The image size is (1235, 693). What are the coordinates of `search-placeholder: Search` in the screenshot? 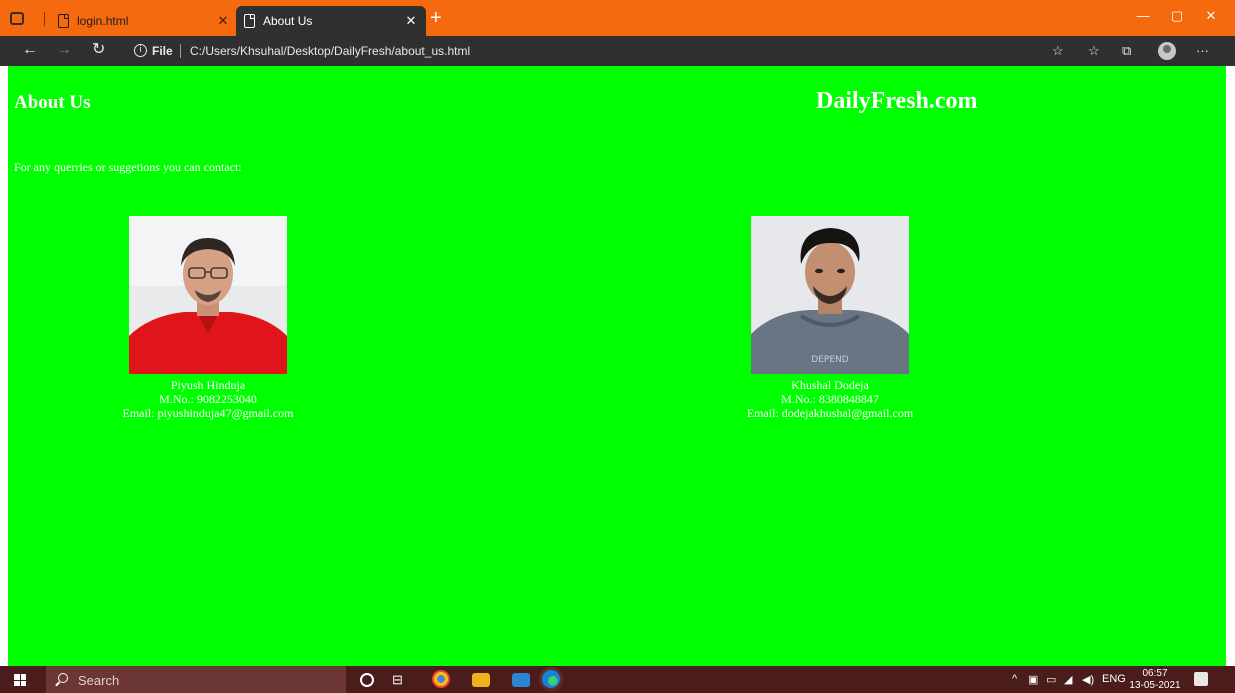 It's located at (99, 680).